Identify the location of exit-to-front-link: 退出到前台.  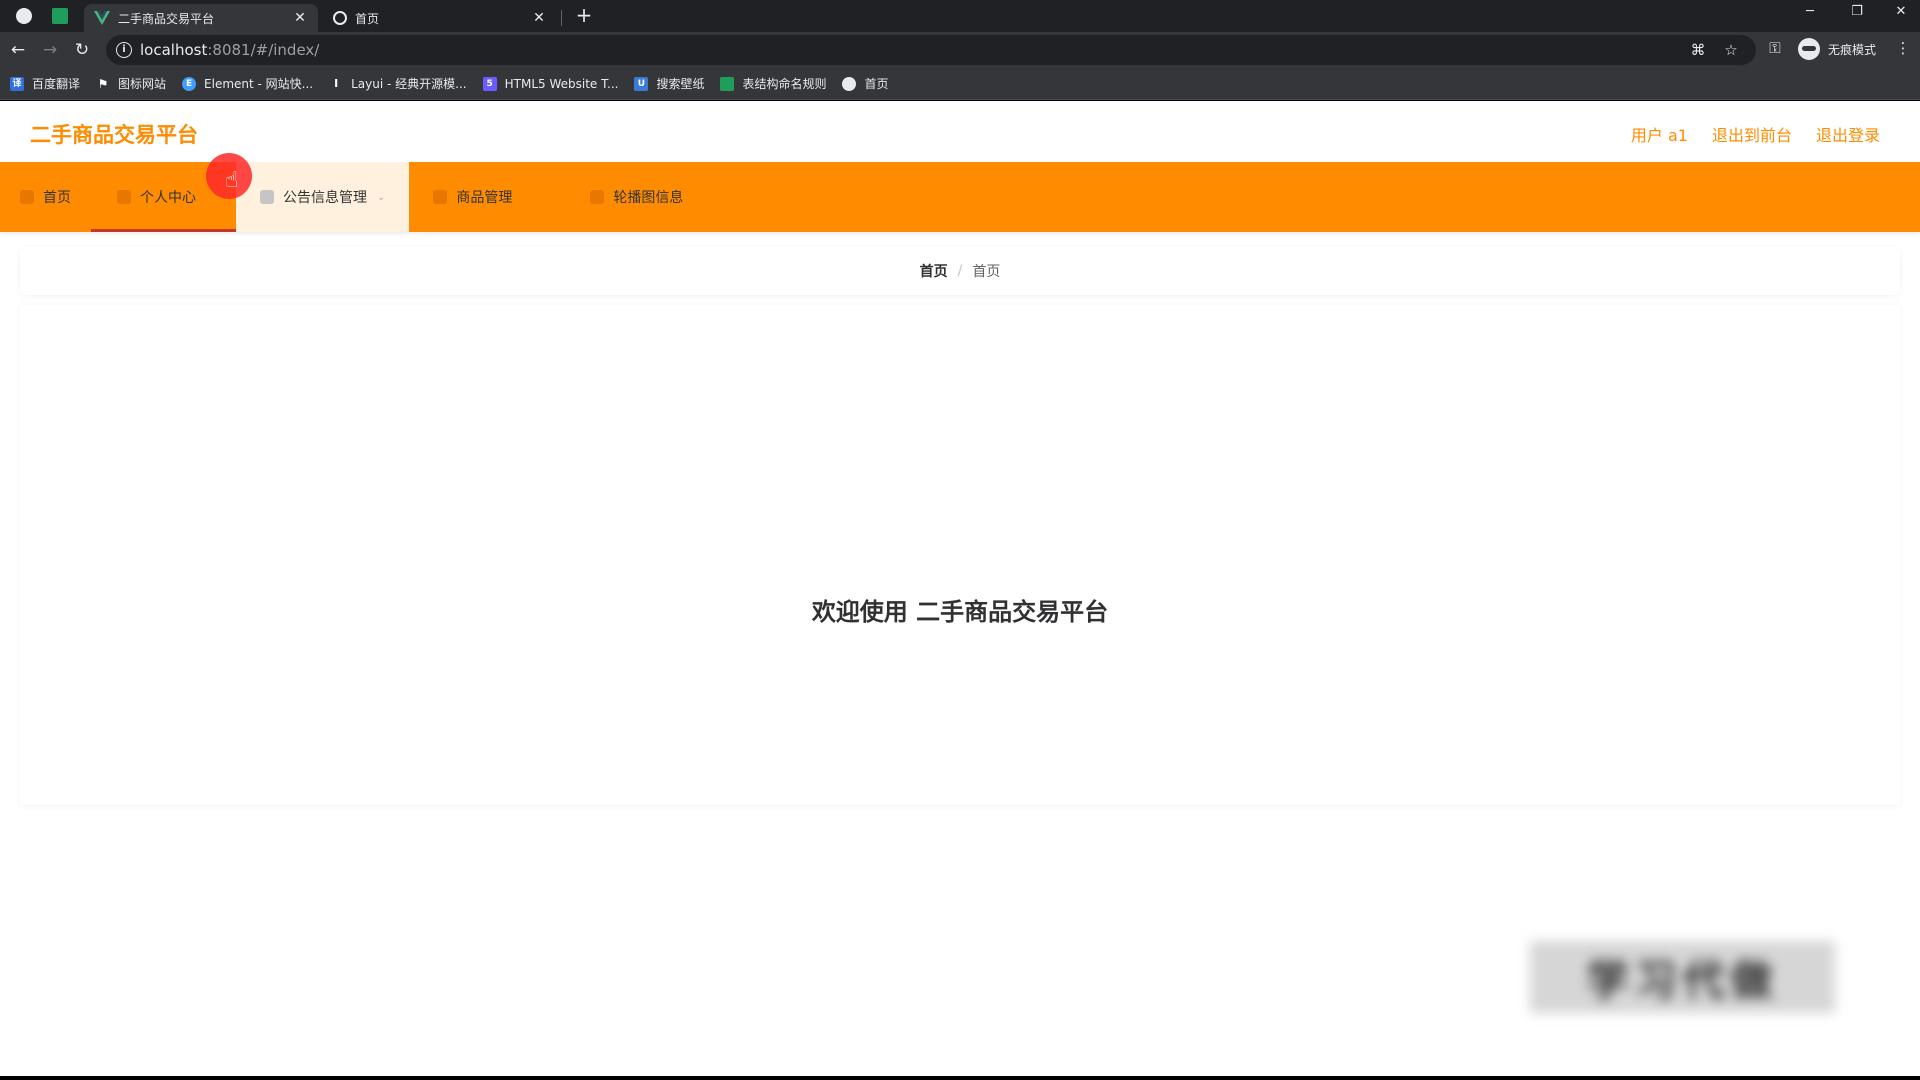
(1752, 134).